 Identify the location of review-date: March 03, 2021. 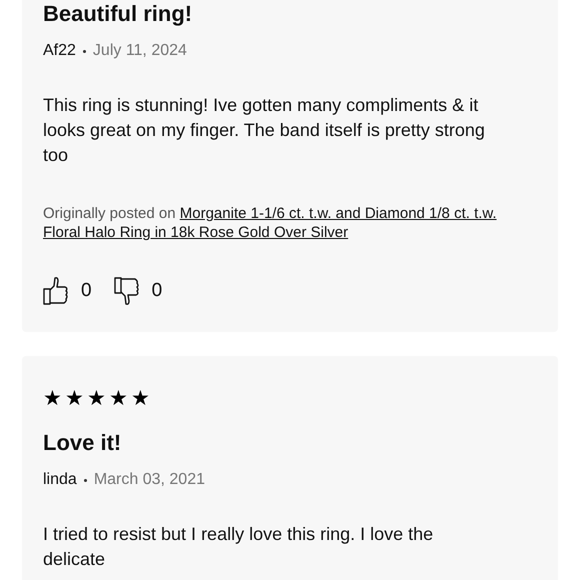
(149, 480).